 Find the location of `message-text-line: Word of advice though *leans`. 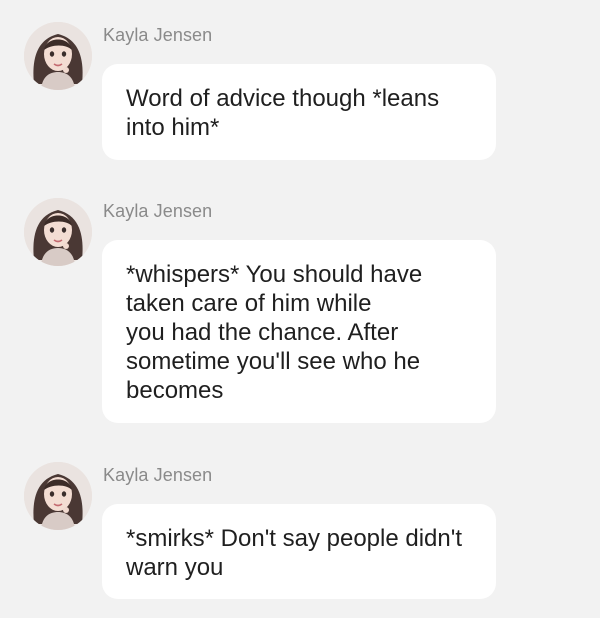

message-text-line: Word of advice though *leans is located at coordinates (283, 98).